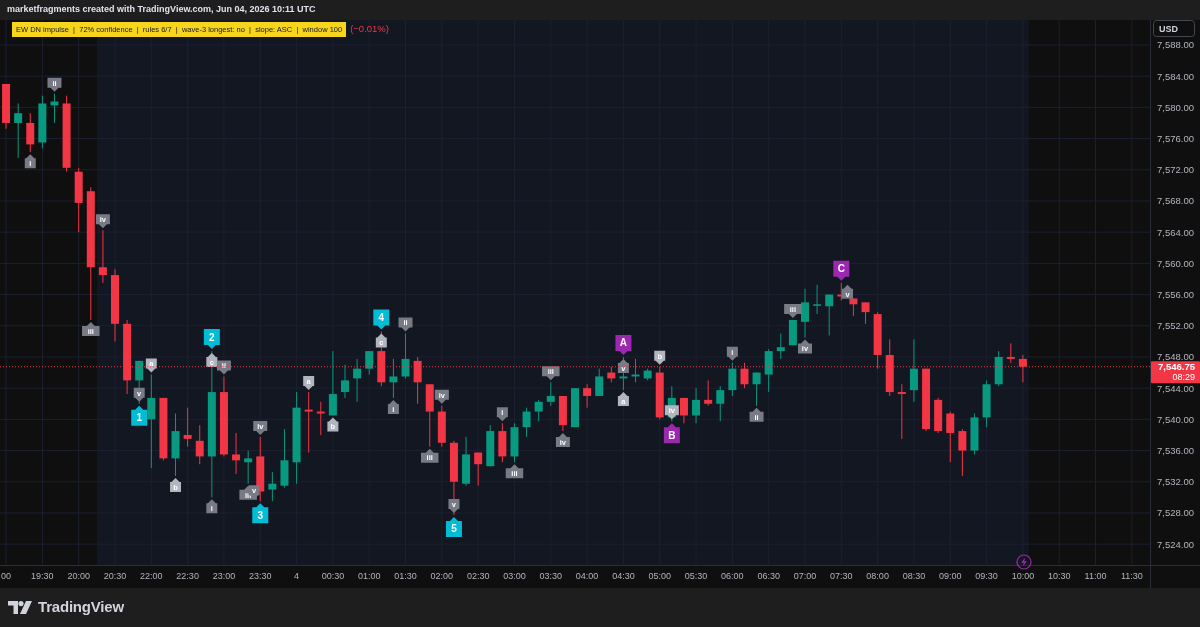 This screenshot has height=627, width=1200. I want to click on time-axis-label: 02:00, so click(442, 576).